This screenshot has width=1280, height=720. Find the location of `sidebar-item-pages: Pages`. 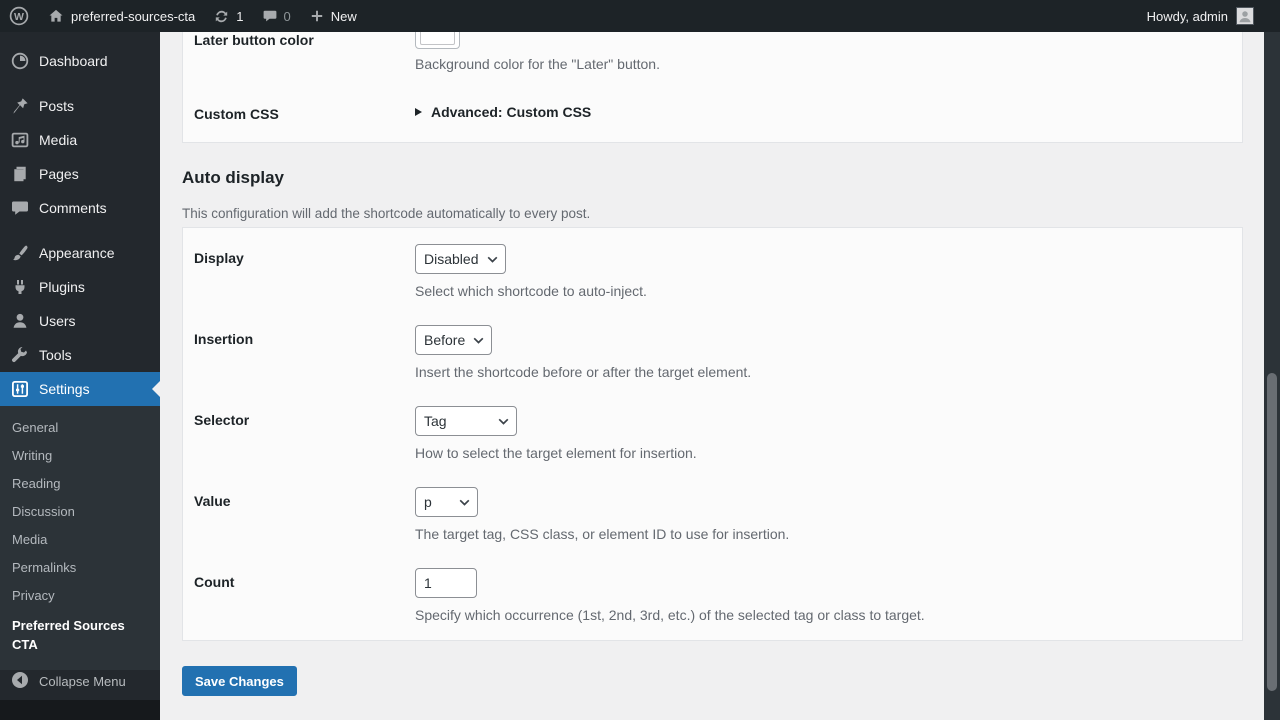

sidebar-item-pages: Pages is located at coordinates (80, 174).